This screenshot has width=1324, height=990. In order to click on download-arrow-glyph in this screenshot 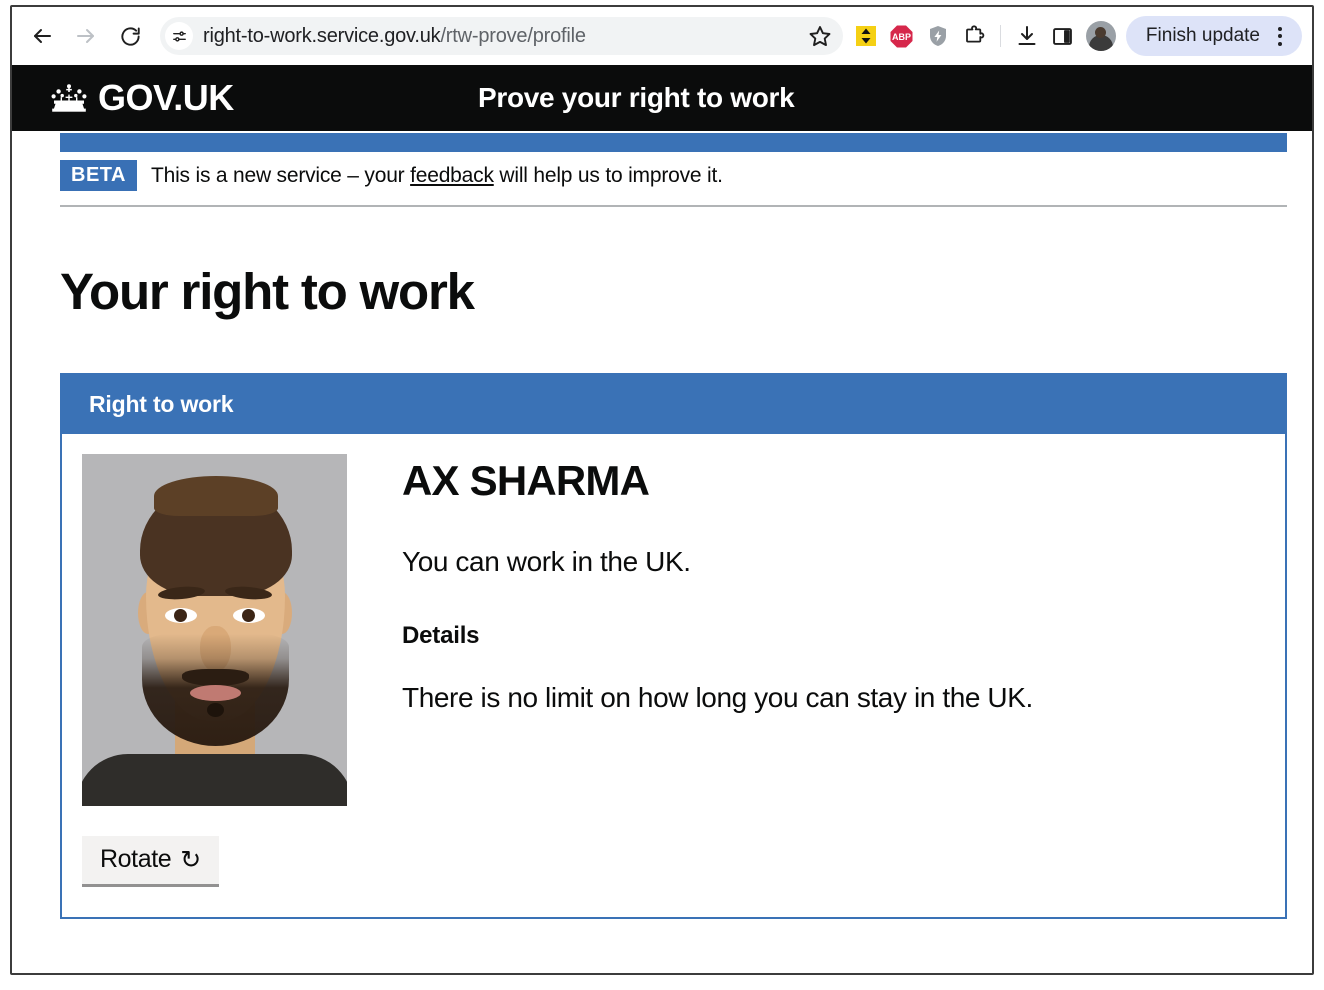, I will do `click(1027, 35)`.